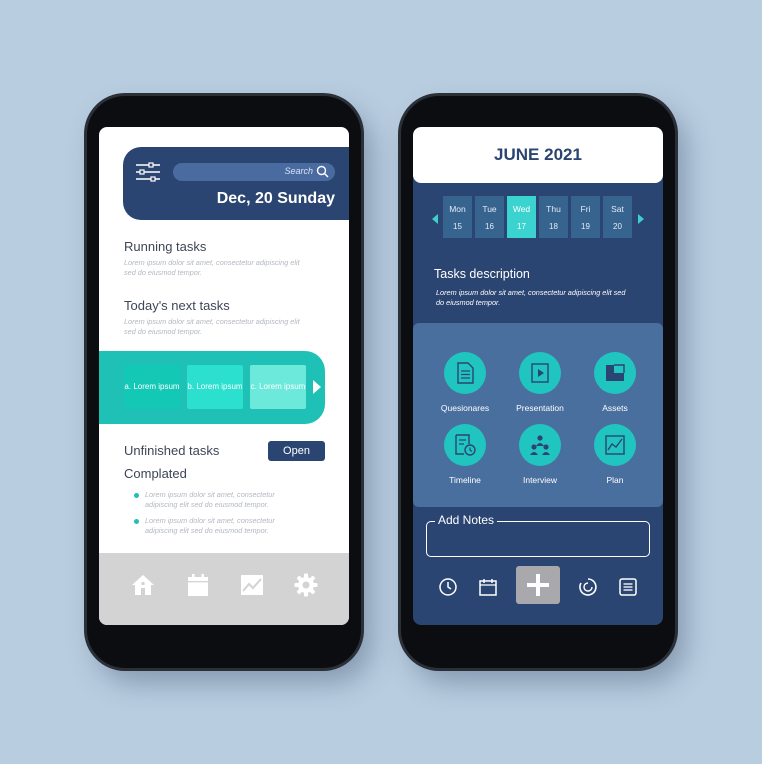  Describe the element at coordinates (152, 387) in the screenshot. I see `task-card: a. Lorem ipsum` at that location.